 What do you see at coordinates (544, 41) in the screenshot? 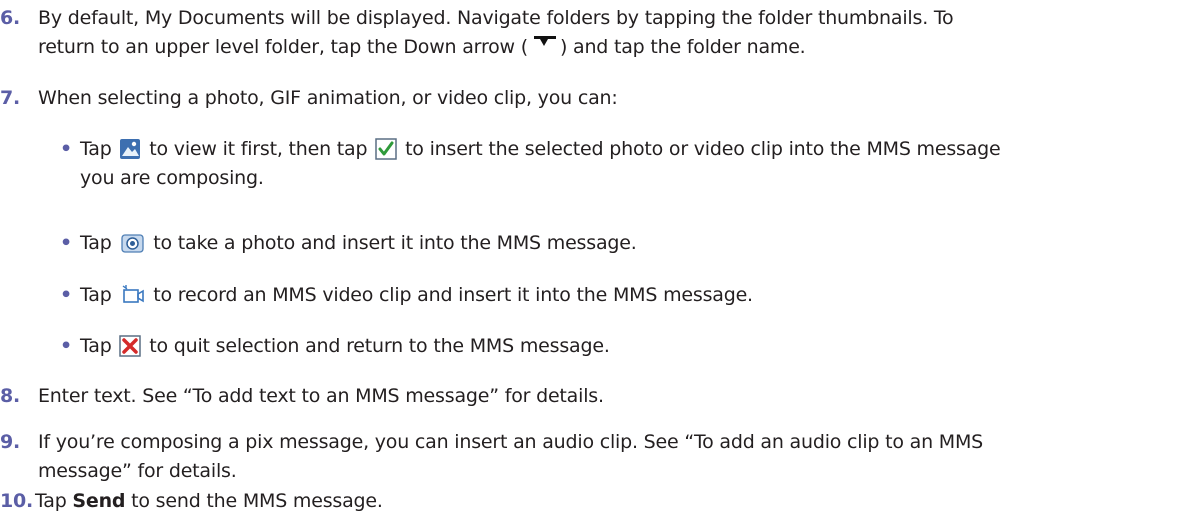
I see `down-arrow-icon` at bounding box center [544, 41].